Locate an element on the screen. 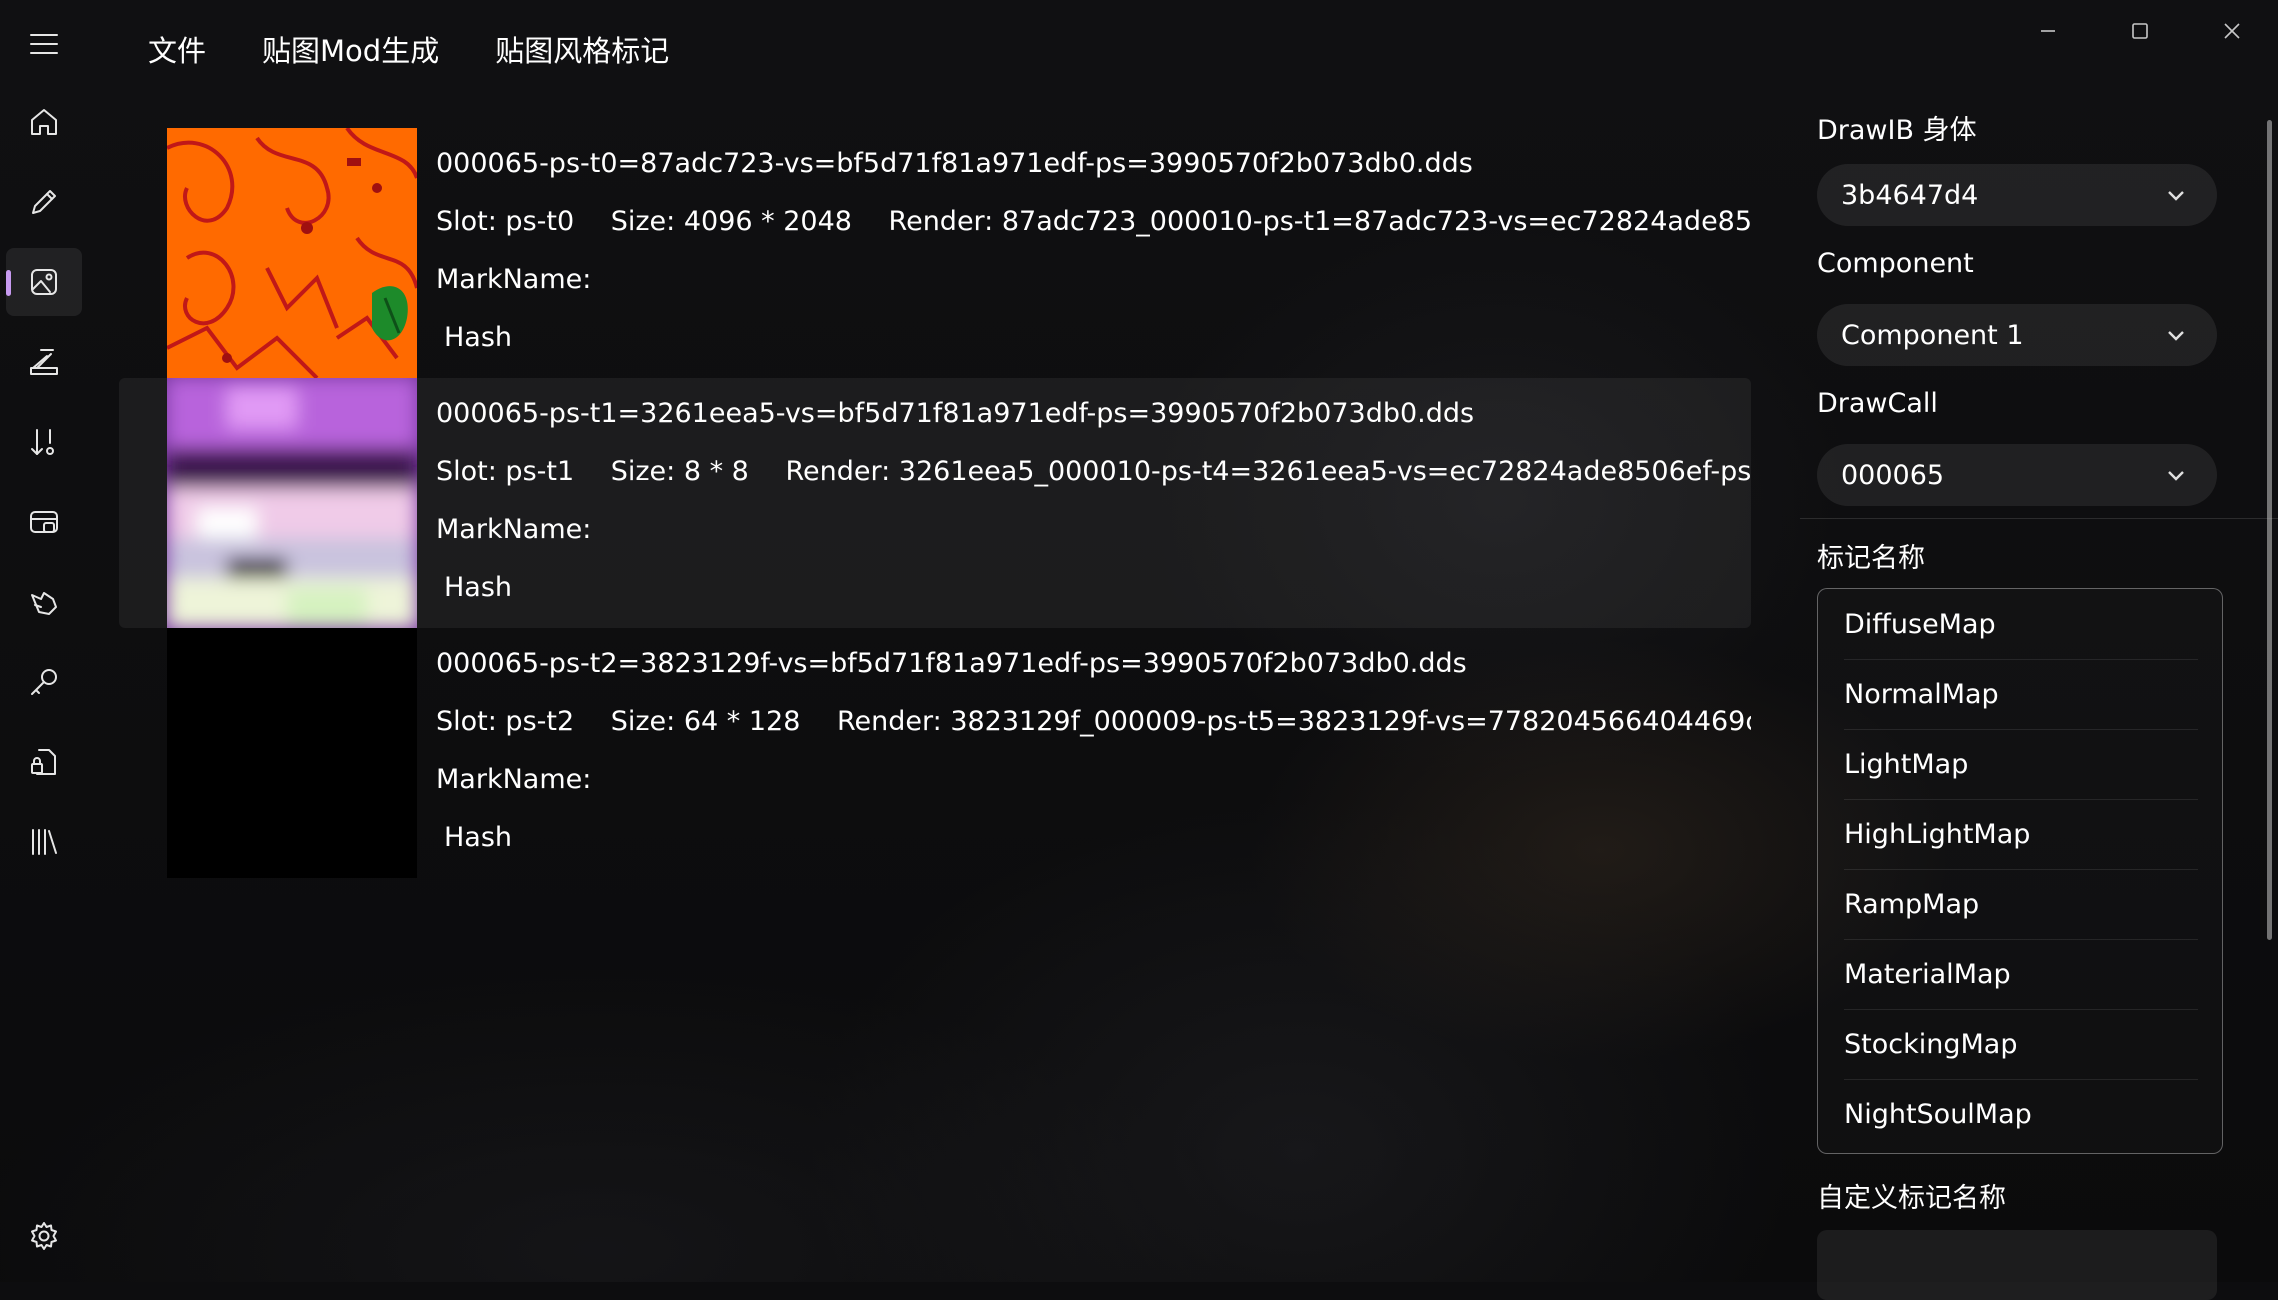 The width and height of the screenshot is (2278, 1300). nav-library-button is located at coordinates (44, 842).